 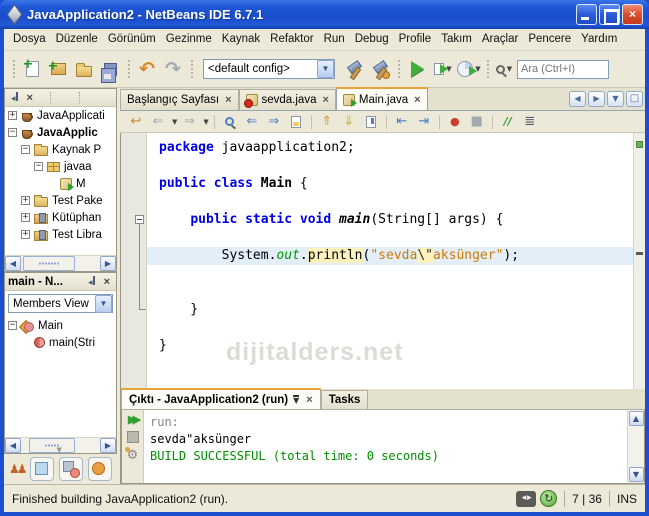 I want to click on debug-button: ▼, so click(x=443, y=69).